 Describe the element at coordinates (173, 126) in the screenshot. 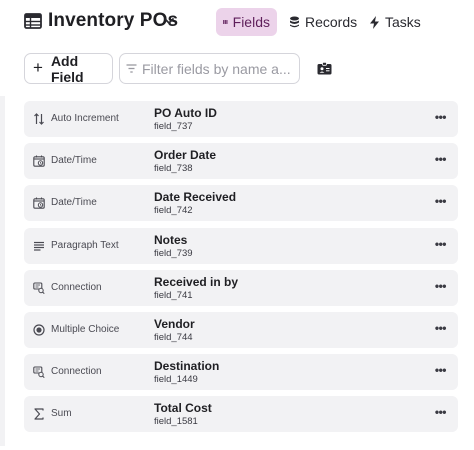

I see `field-id: field_737` at that location.